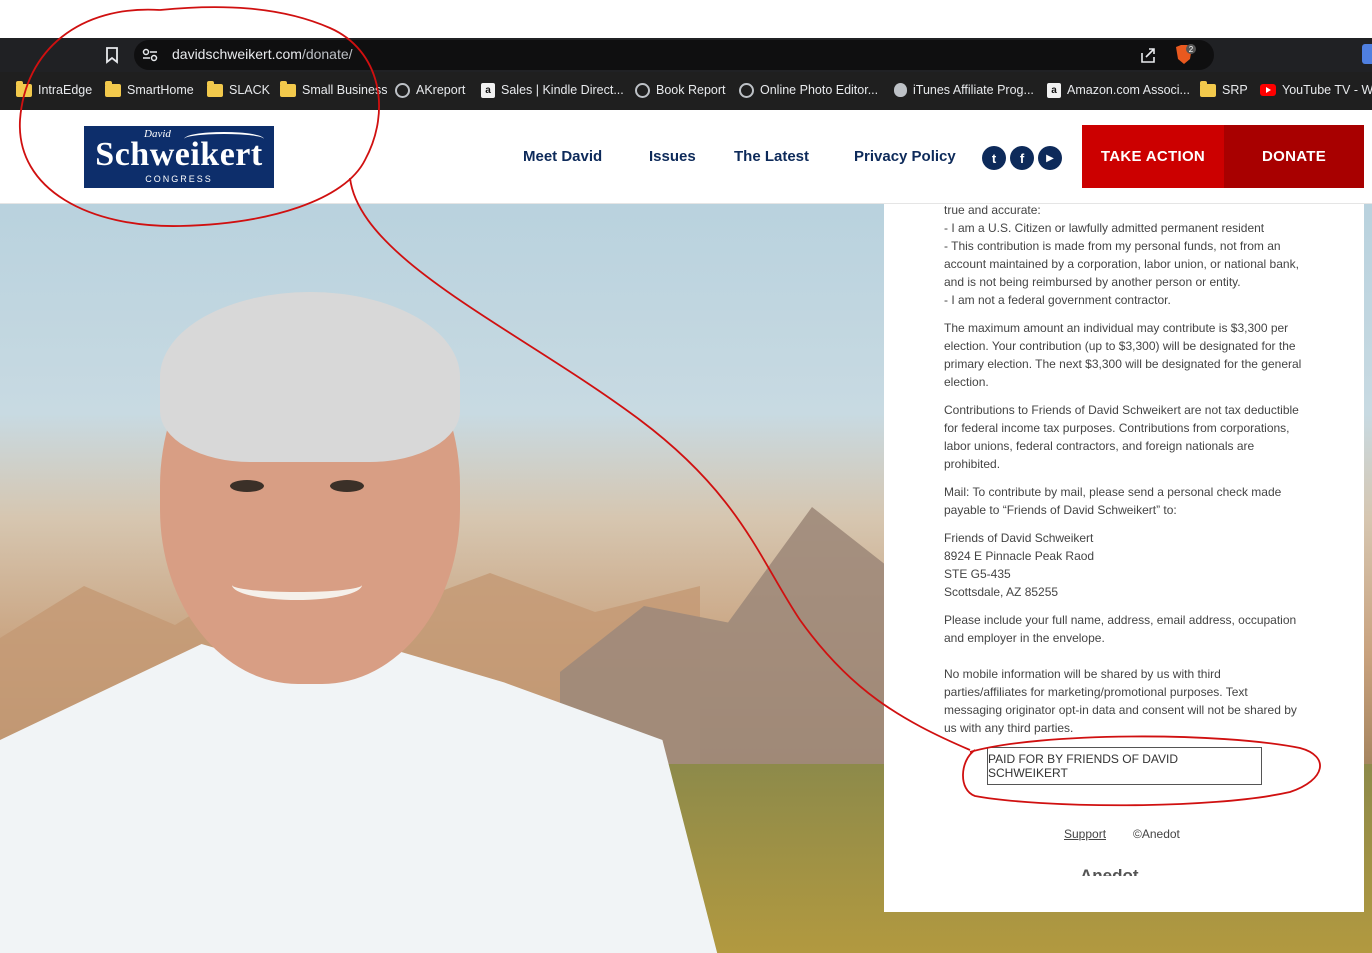 This screenshot has width=1372, height=953. Describe the element at coordinates (1224, 90) in the screenshot. I see `bookmark-srp: SRP` at that location.